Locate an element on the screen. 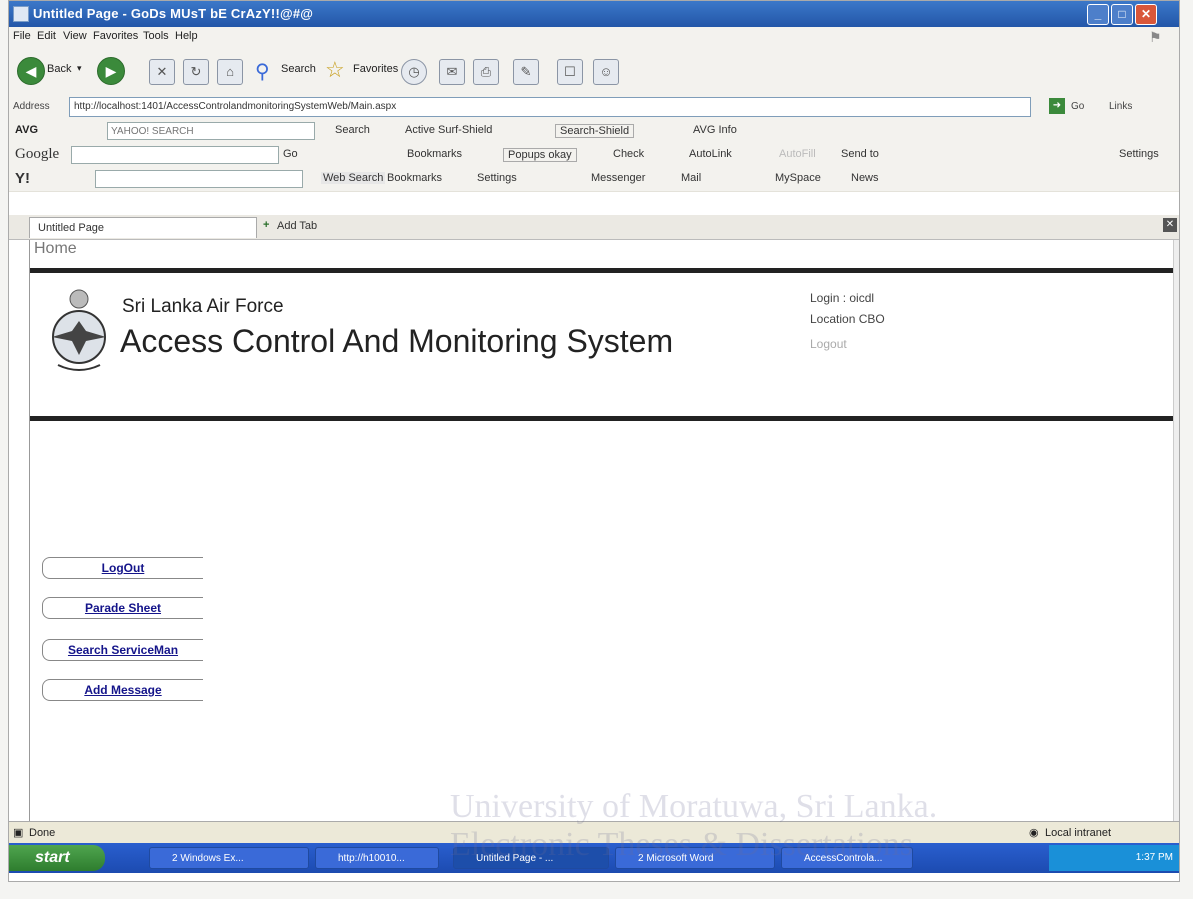 Image resolution: width=1193 pixels, height=899 pixels. close-button: ✕ is located at coordinates (1146, 14).